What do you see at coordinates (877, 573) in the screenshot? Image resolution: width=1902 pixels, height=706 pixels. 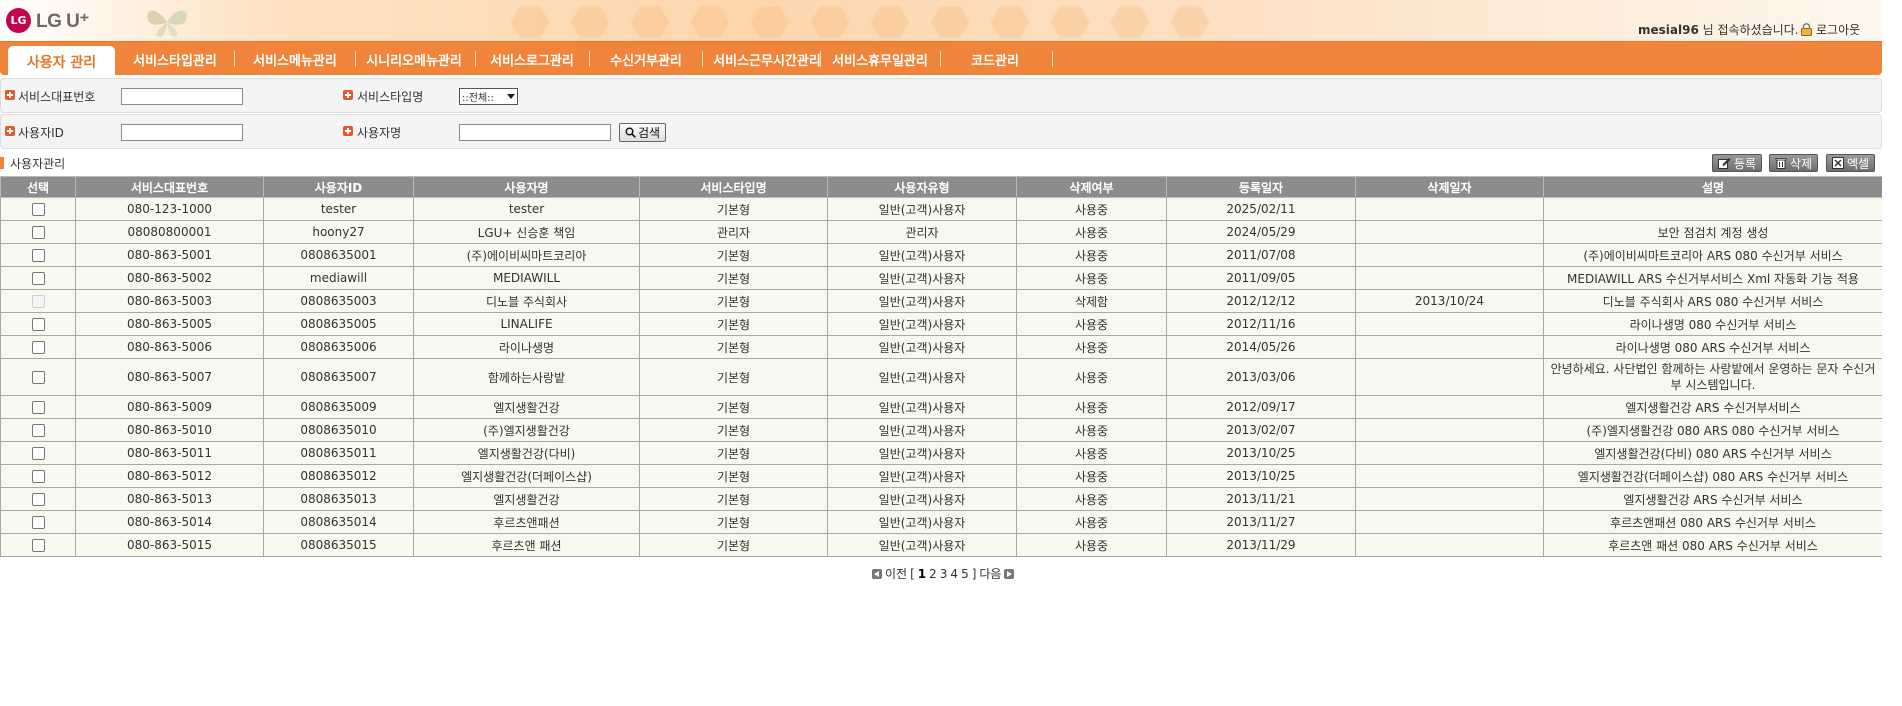 I see `prev-arrow-icon` at bounding box center [877, 573].